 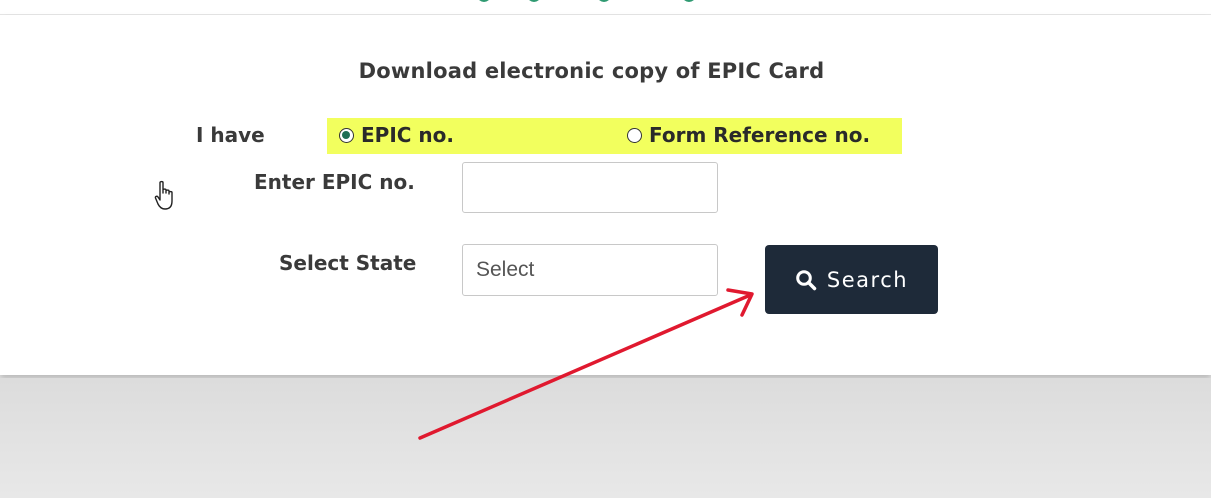 What do you see at coordinates (598, 4) in the screenshot?
I see `cropped-heading-text` at bounding box center [598, 4].